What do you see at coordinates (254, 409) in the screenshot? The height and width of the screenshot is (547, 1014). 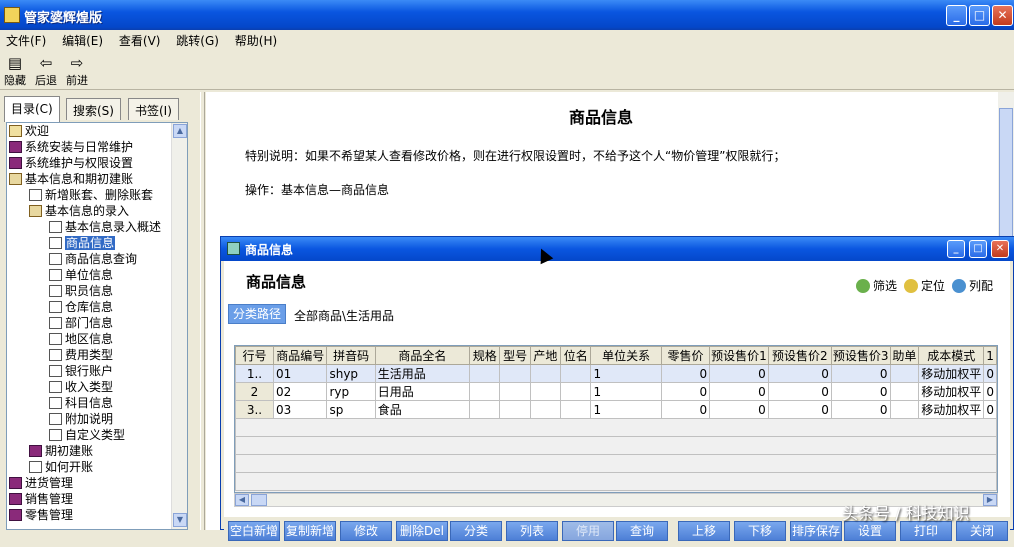 I see `table-cell: 3..` at bounding box center [254, 409].